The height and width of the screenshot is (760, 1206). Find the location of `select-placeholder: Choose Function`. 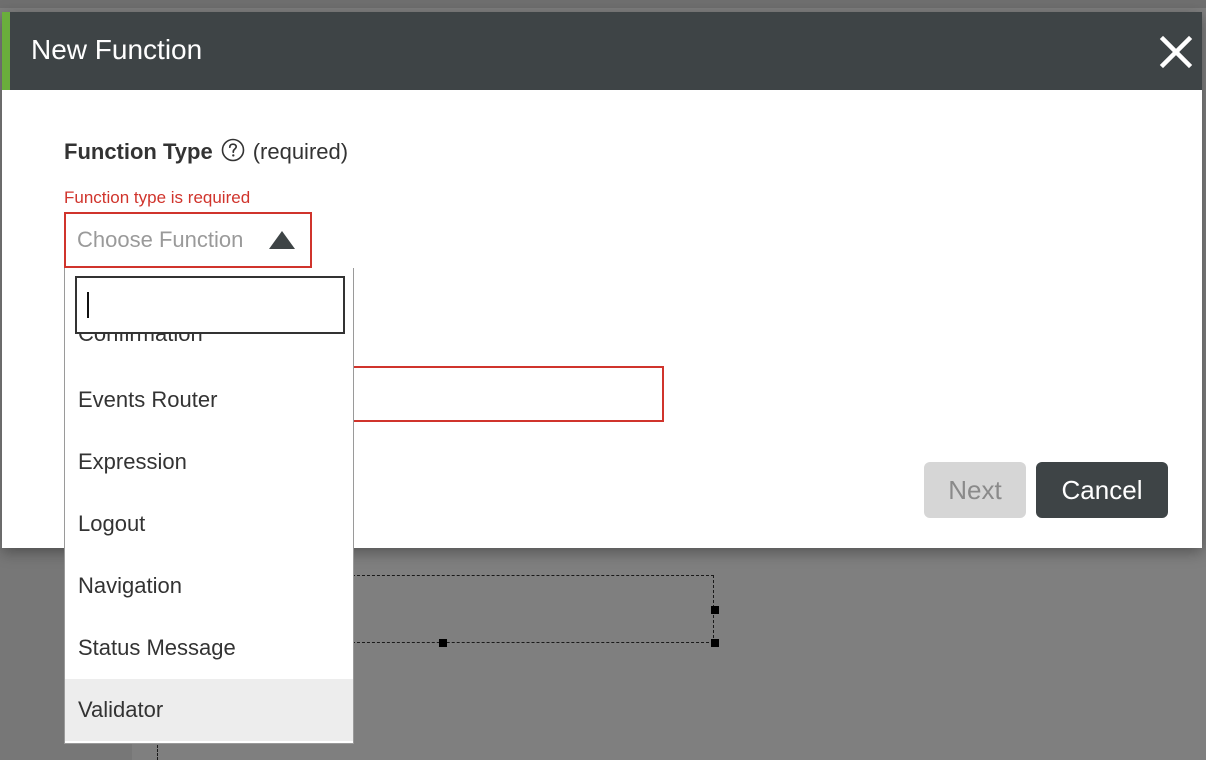

select-placeholder: Choose Function is located at coordinates (160, 239).